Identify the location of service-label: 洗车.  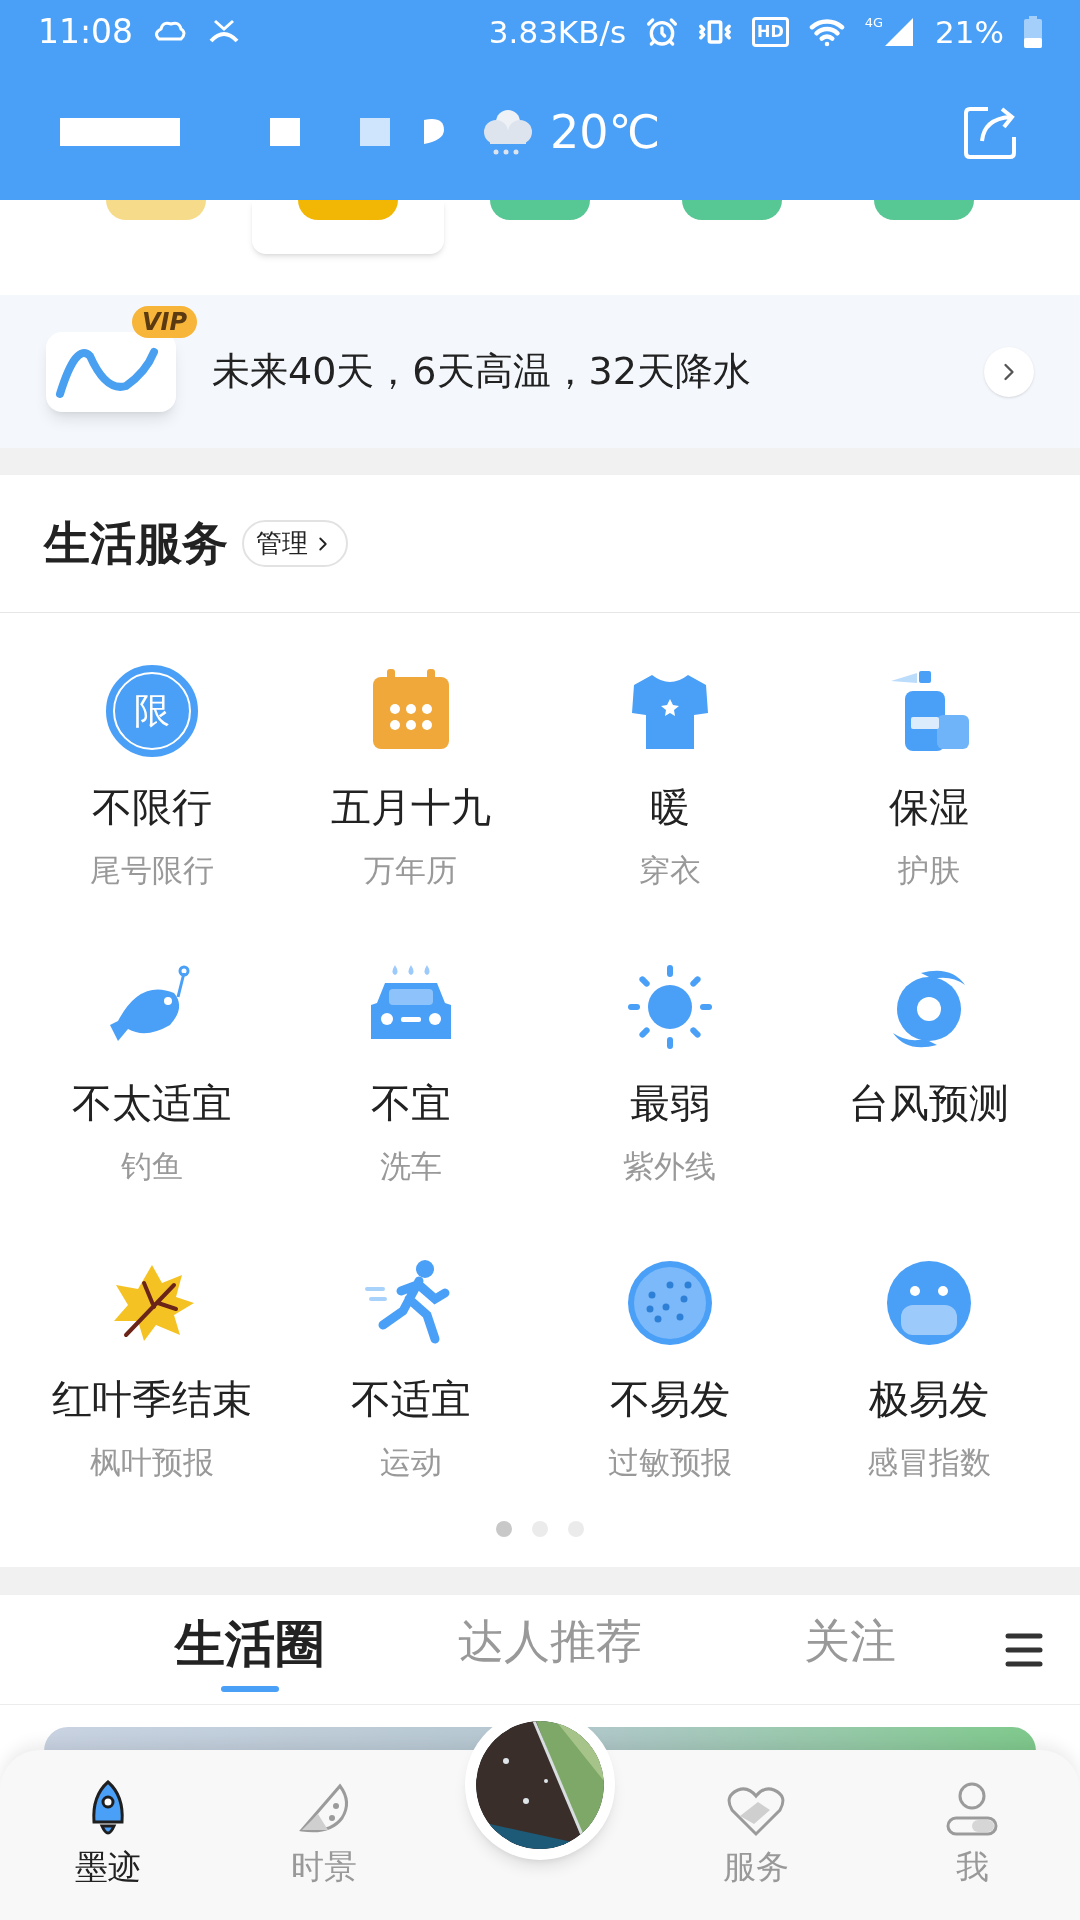
(410, 1166).